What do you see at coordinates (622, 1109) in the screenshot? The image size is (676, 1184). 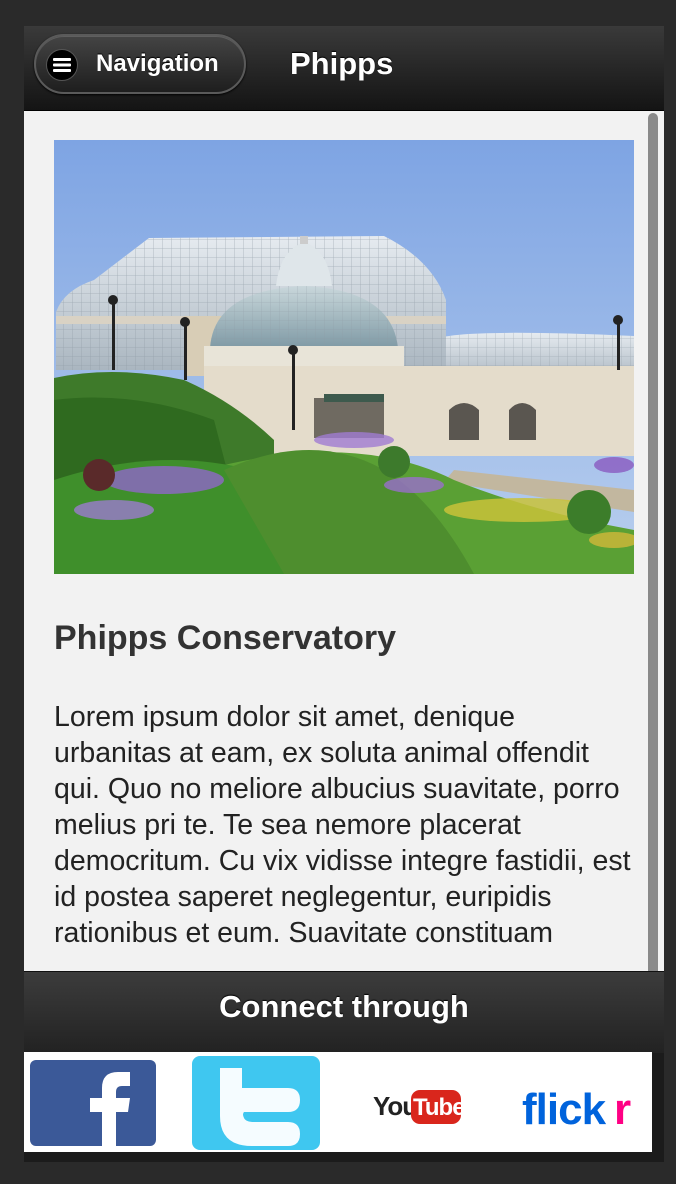 I see `flickr-r: r` at bounding box center [622, 1109].